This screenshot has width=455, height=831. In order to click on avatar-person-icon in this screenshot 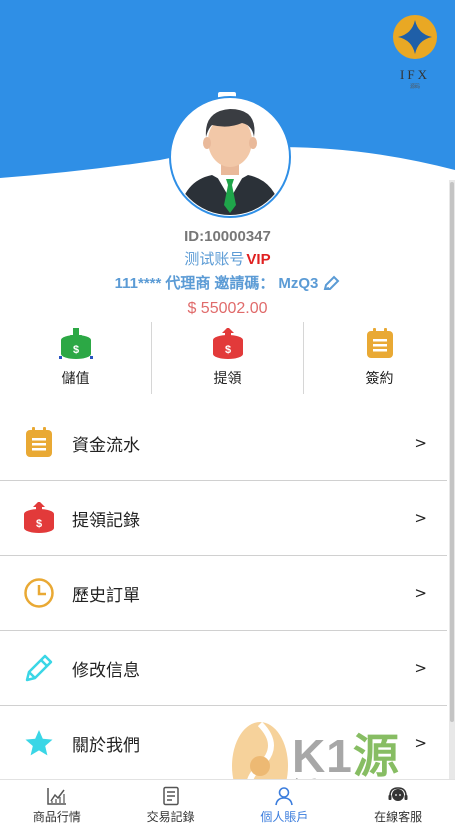, I will do `click(230, 157)`.